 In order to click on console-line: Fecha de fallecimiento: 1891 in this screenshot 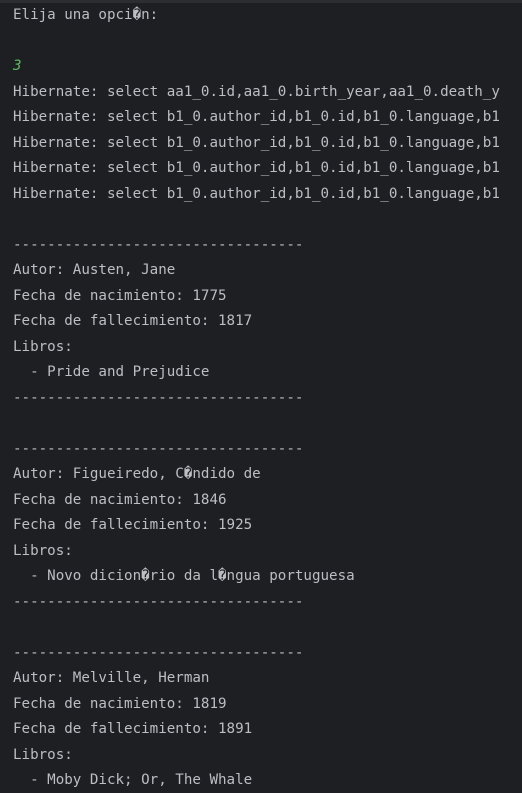, I will do `click(133, 729)`.